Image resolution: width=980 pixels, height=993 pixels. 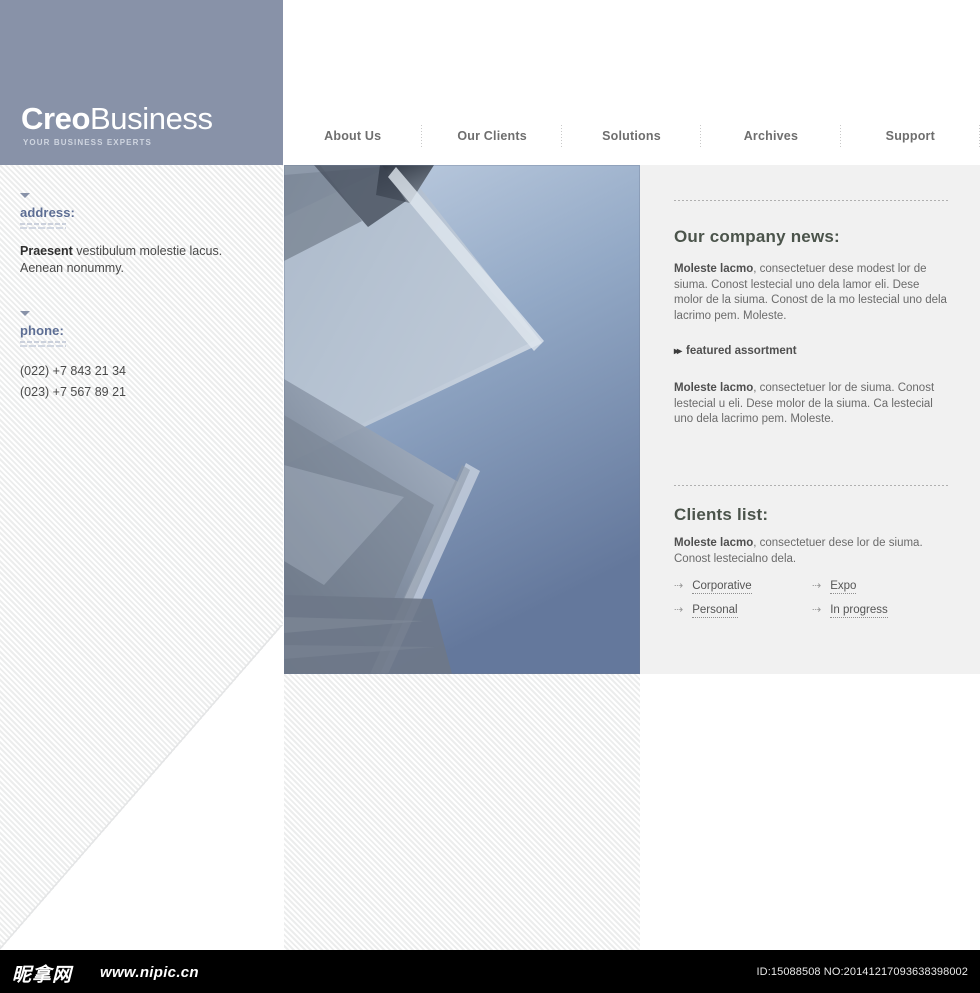 What do you see at coordinates (43, 226) in the screenshot?
I see `address-microtext` at bounding box center [43, 226].